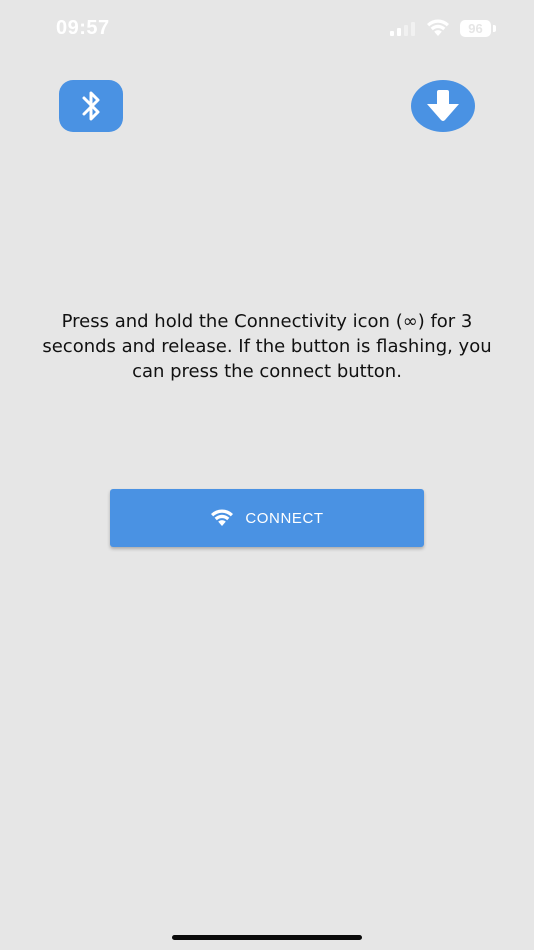 The width and height of the screenshot is (534, 950). I want to click on bluetooth-button, so click(91, 106).